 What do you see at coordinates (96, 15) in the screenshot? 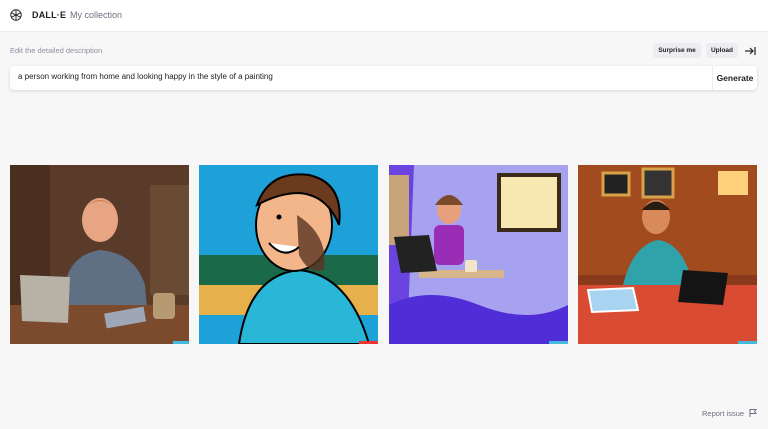
I see `nav-my-collection-link: My collection` at bounding box center [96, 15].